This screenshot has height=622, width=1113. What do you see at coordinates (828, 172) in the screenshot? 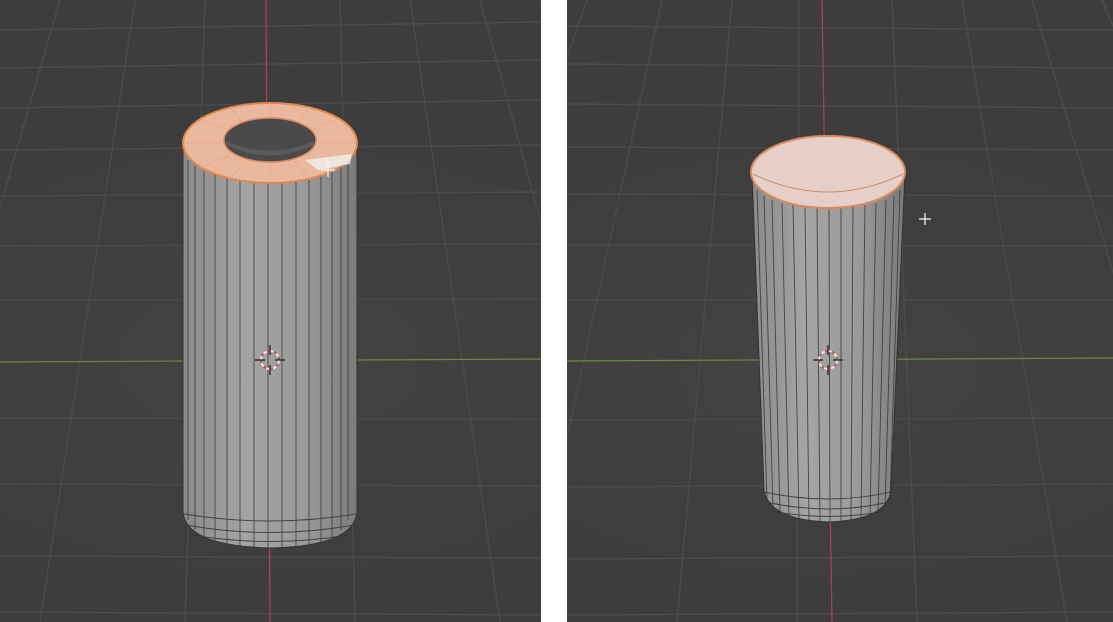
I see `top-face-selected` at bounding box center [828, 172].